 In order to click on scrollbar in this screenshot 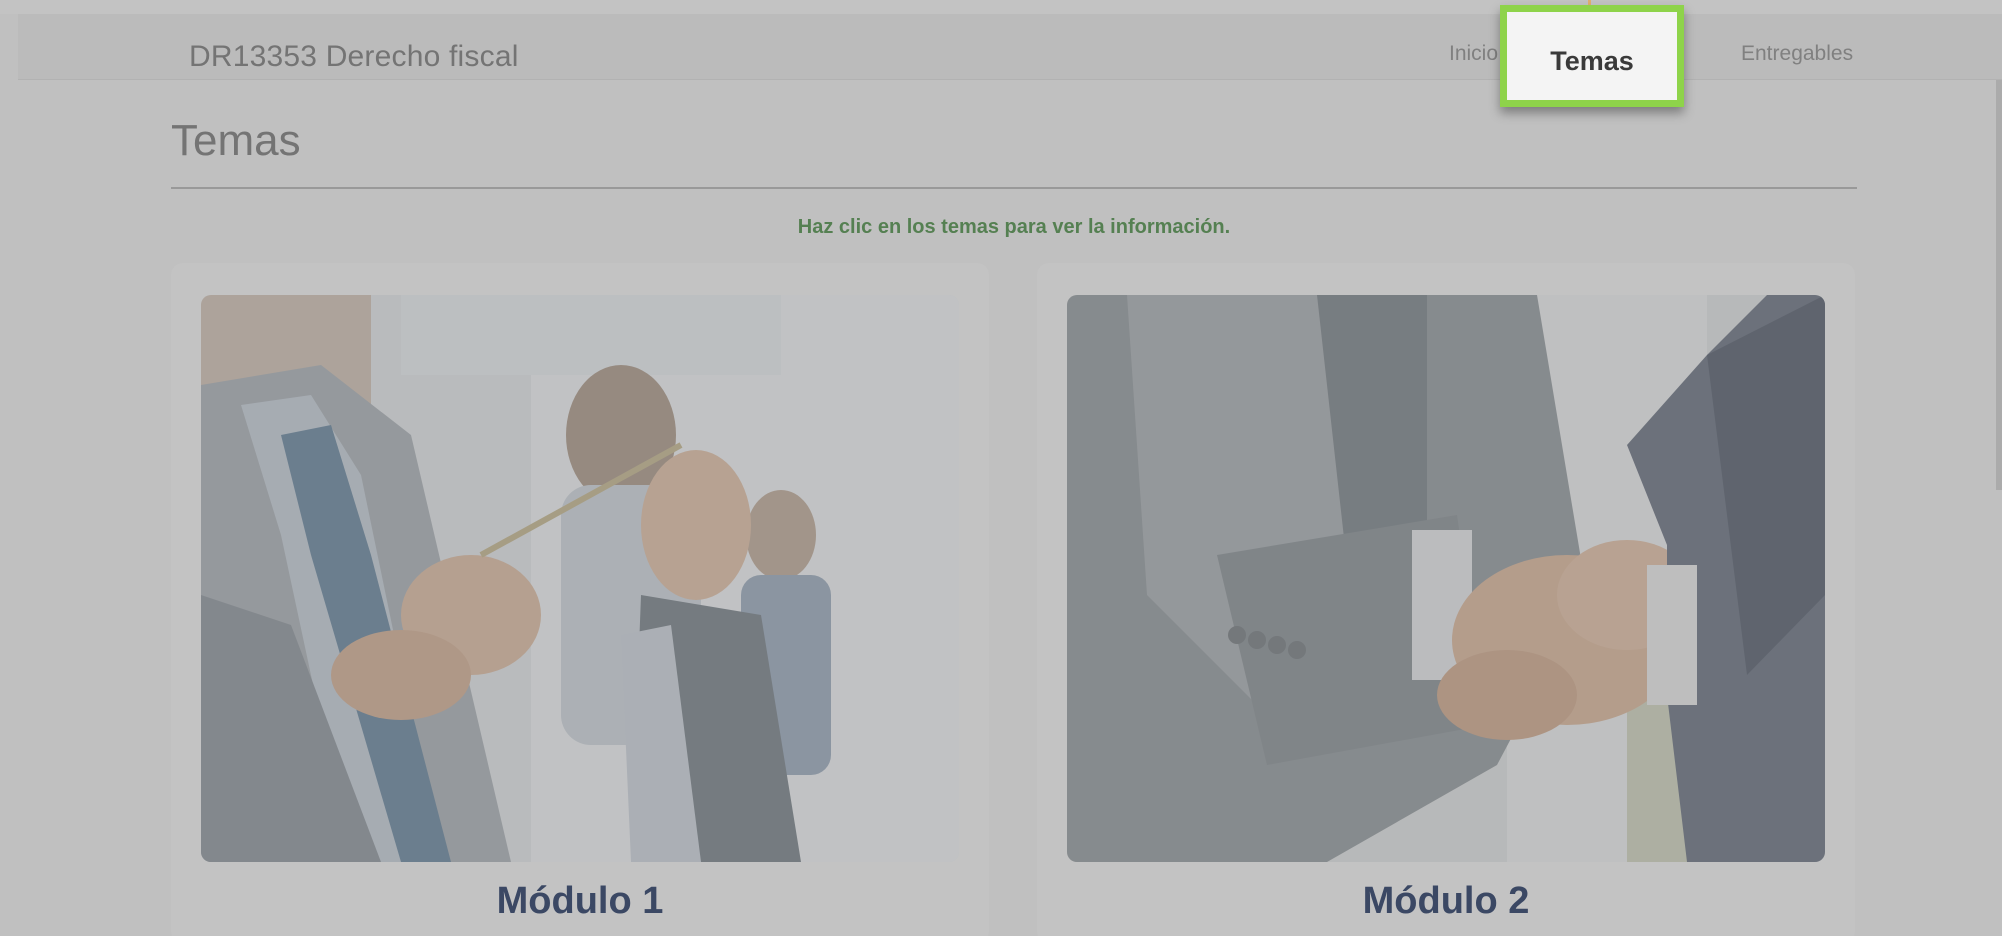, I will do `click(1999, 285)`.